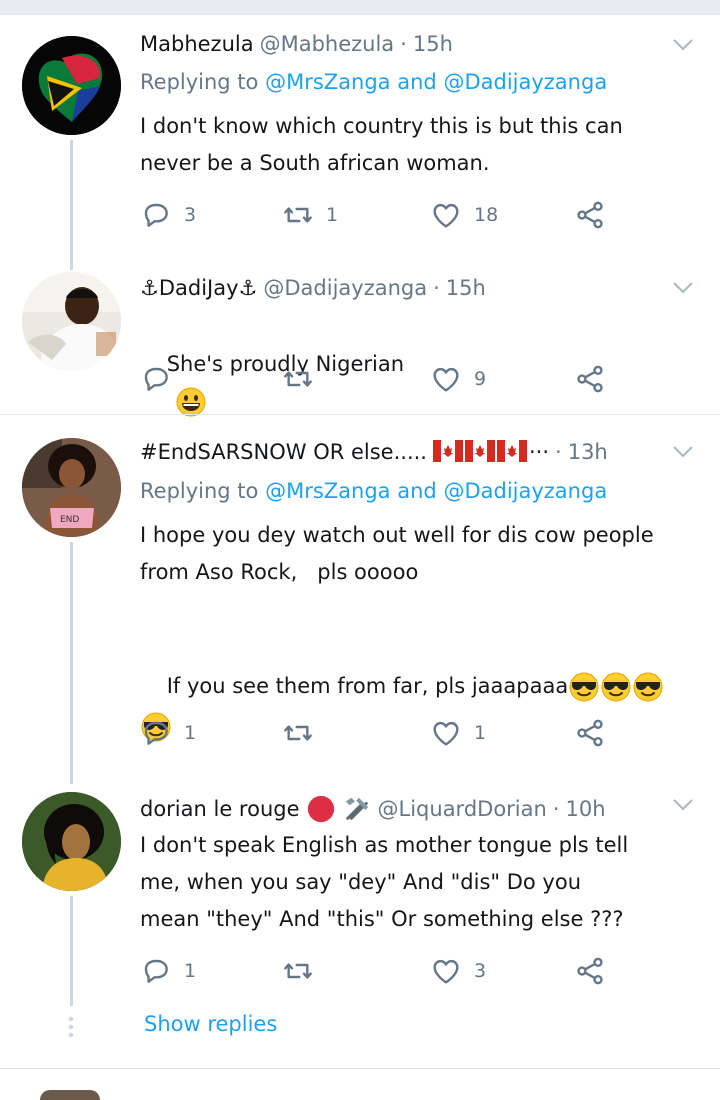 The image size is (720, 1100). What do you see at coordinates (420, 706) in the screenshot?
I see `reply-text-2: If you see them from far, pls jaaapaaa` at bounding box center [420, 706].